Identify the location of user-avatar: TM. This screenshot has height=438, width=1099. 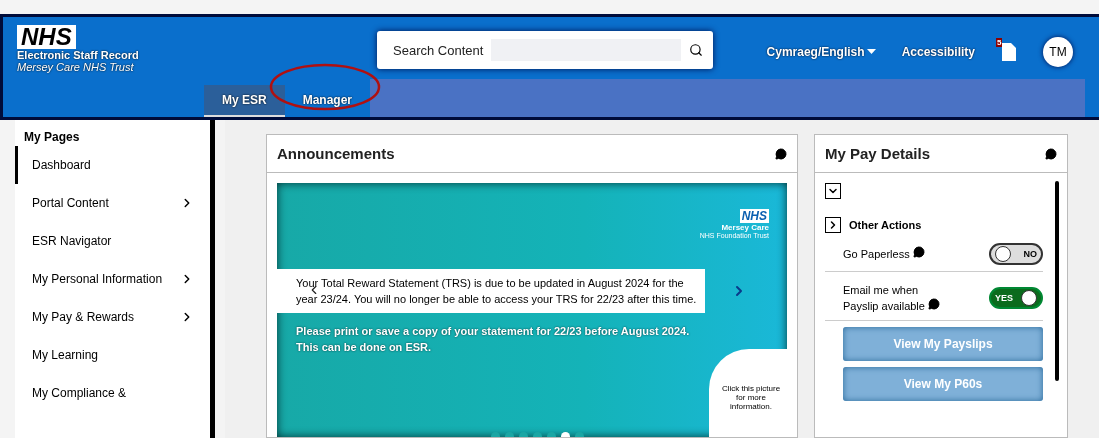
(1058, 52).